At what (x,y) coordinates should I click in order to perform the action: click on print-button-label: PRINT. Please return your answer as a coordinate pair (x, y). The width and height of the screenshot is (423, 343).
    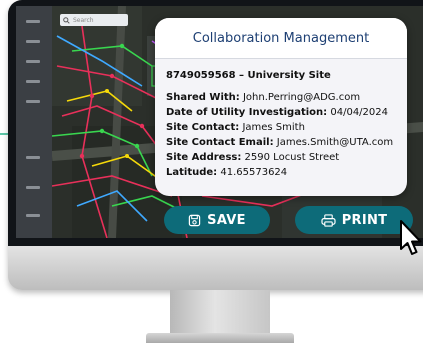
    Looking at the image, I should click on (364, 220).